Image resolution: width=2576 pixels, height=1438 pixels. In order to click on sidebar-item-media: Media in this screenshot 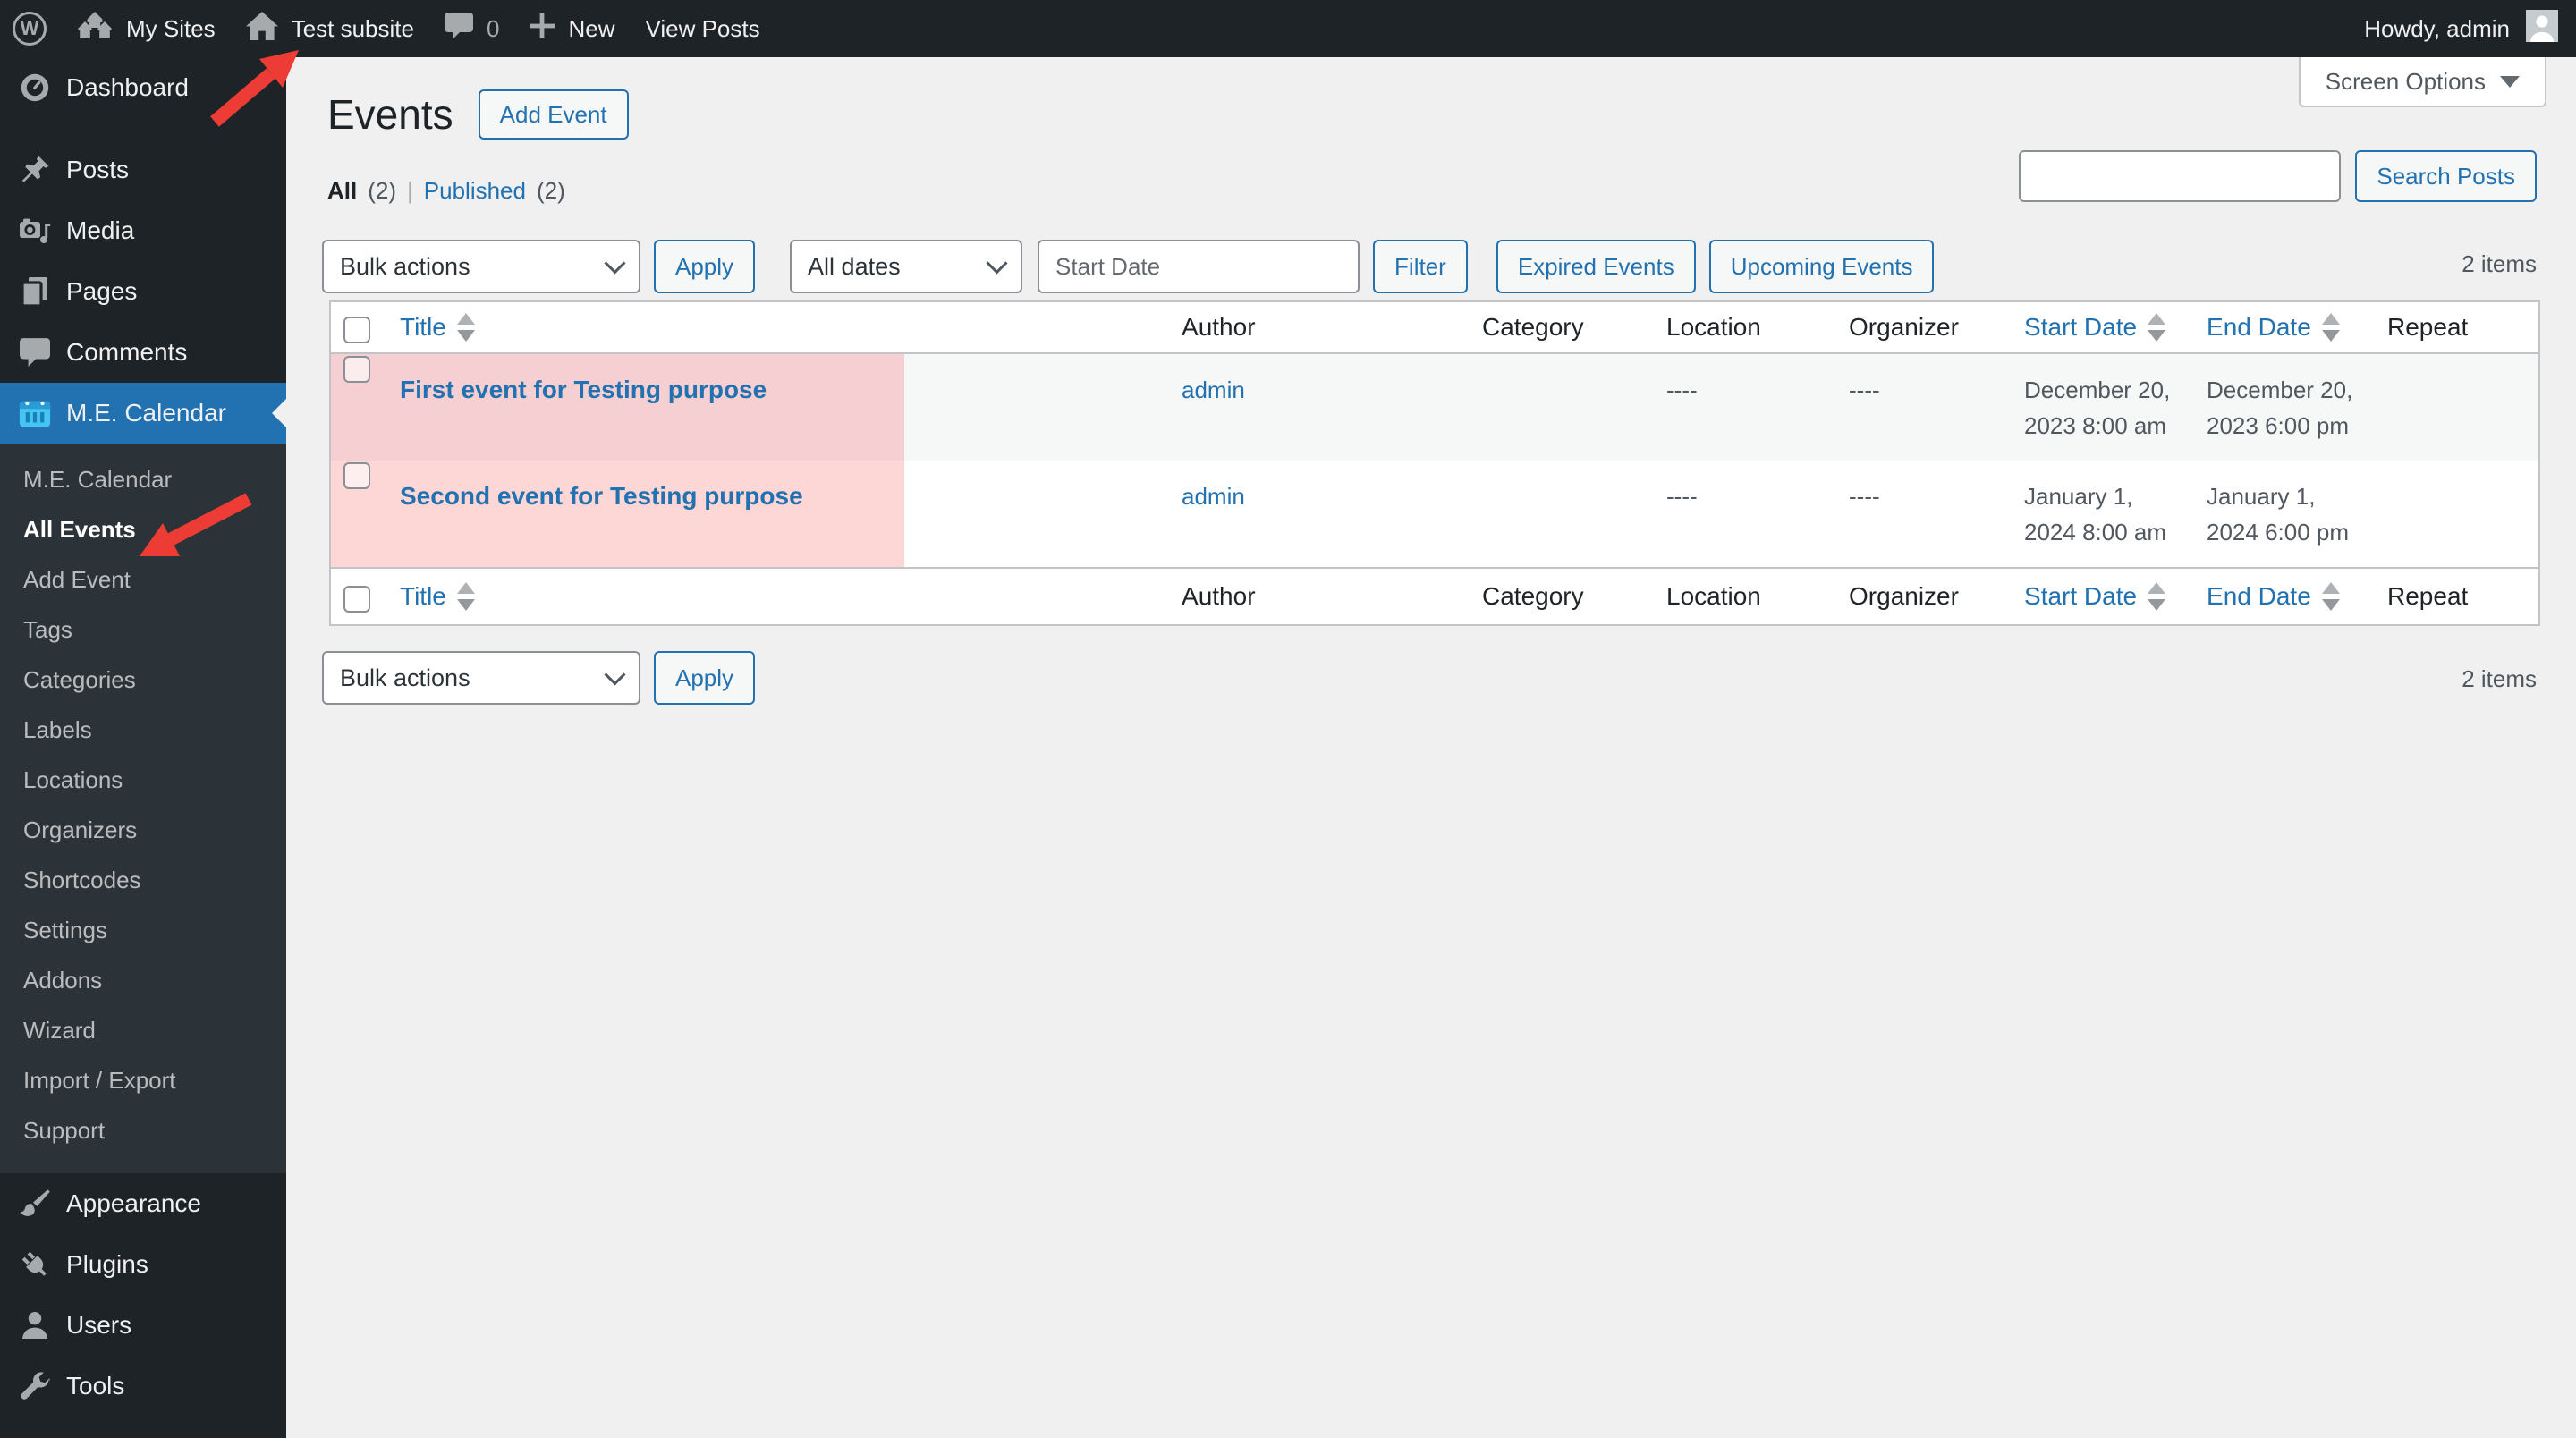, I will do `click(143, 230)`.